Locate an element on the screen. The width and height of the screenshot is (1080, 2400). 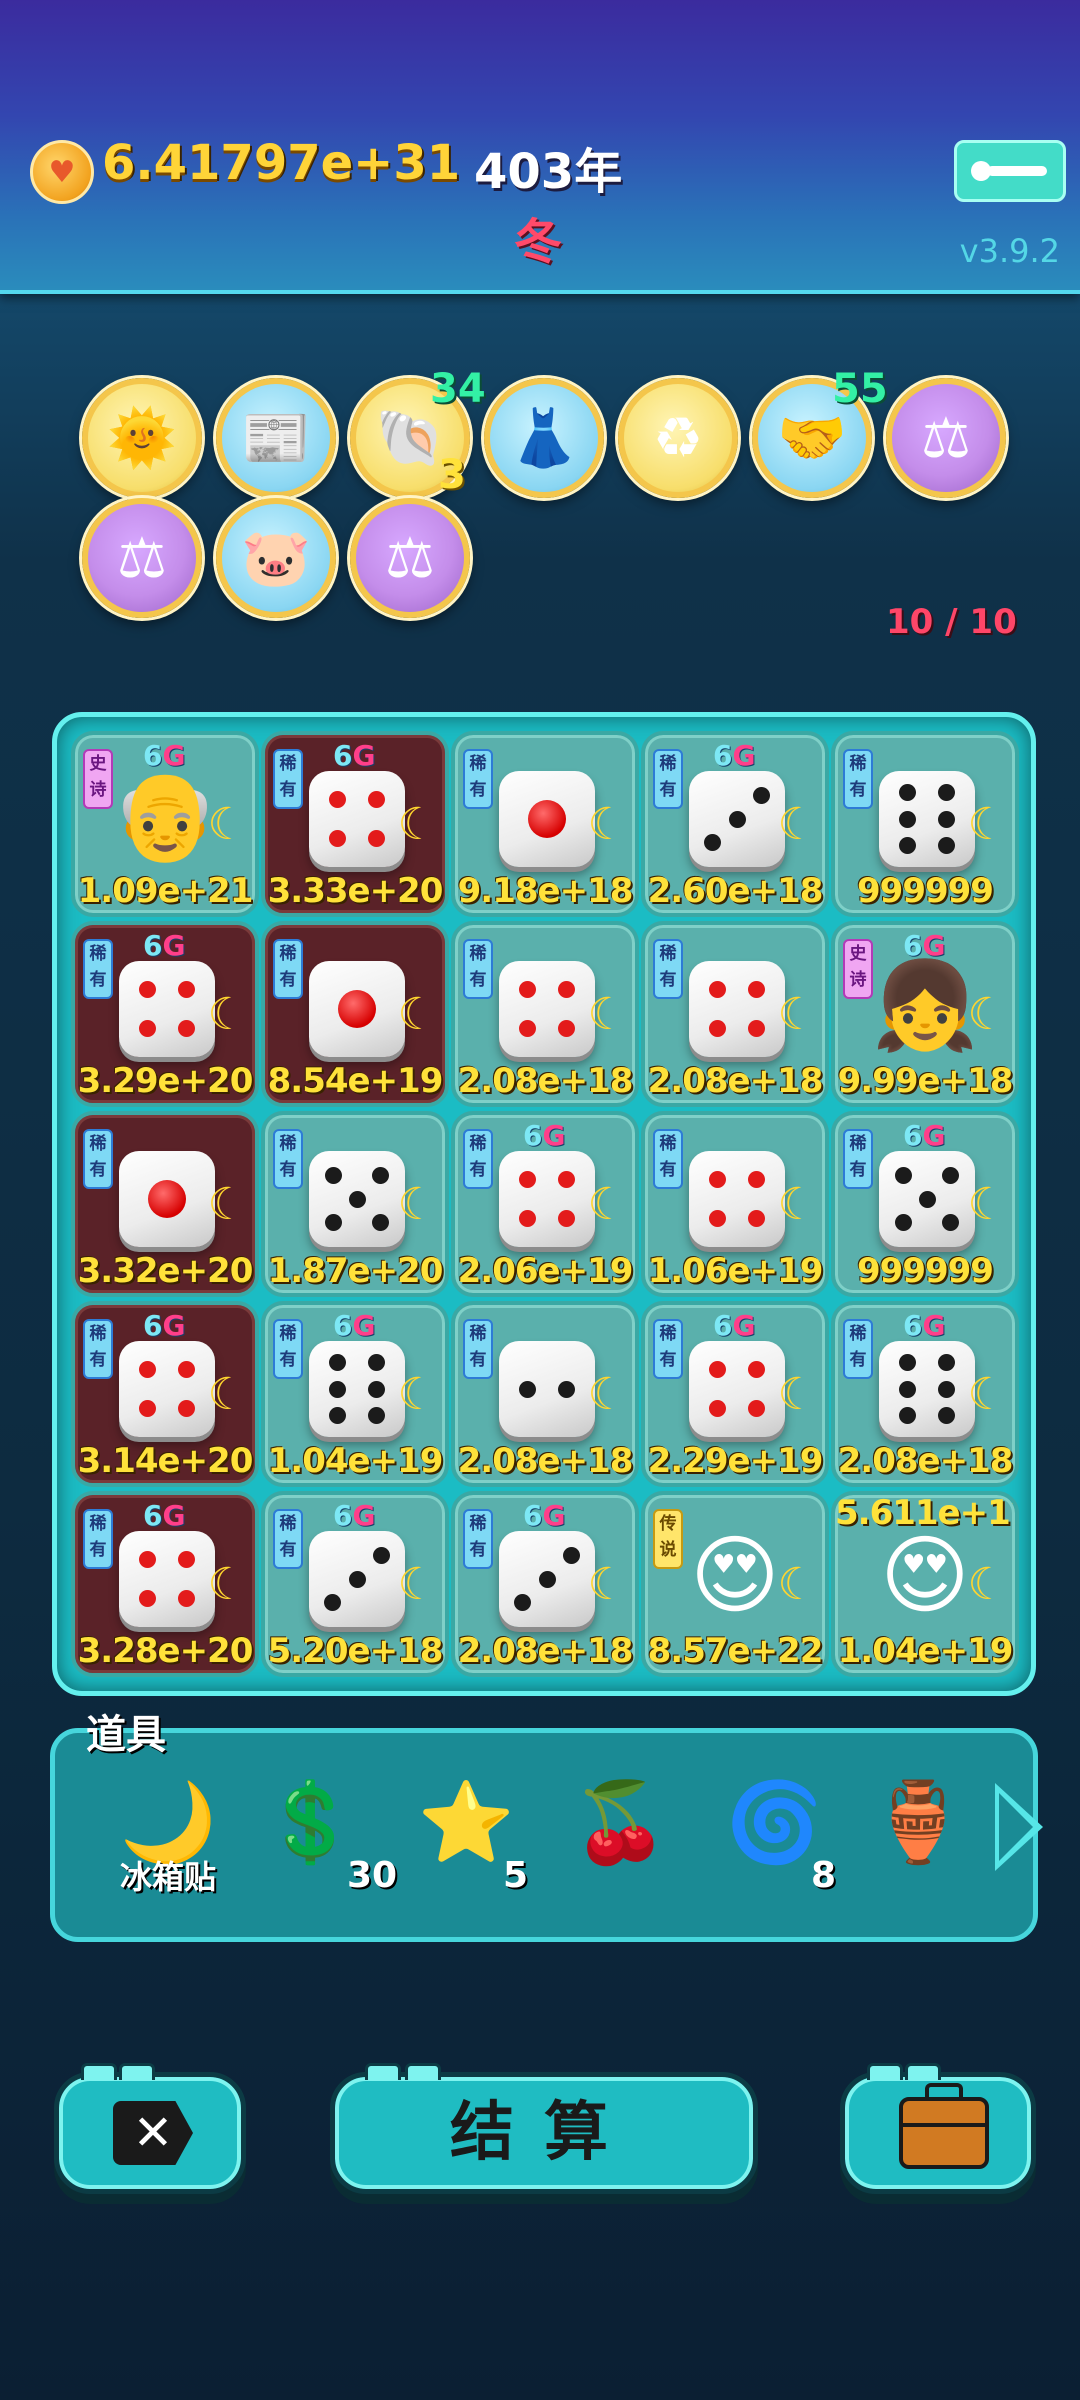
dice-cell: 史诗 6G 👧 ☾ 9.99e+18 is located at coordinates (925, 1014).